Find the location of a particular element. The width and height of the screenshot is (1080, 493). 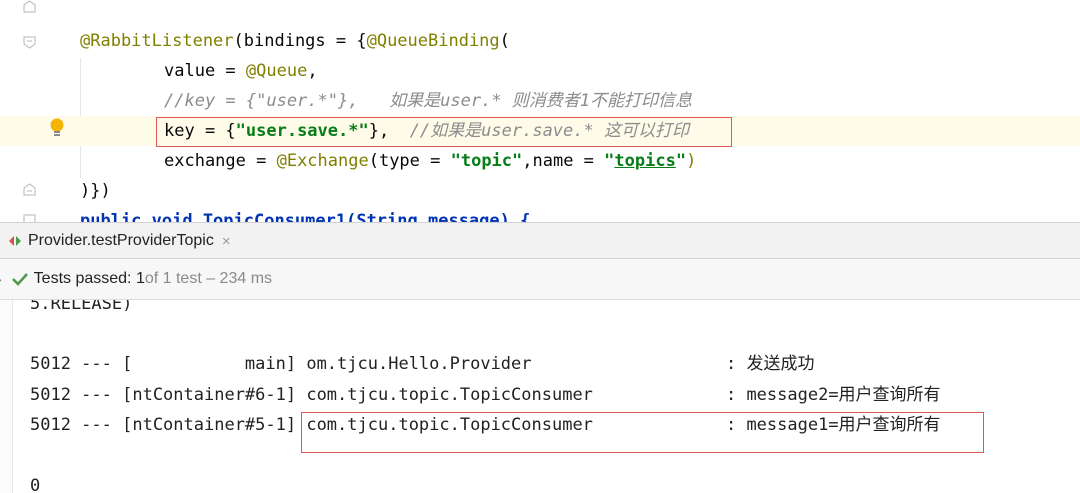

tests-summary-label: of 1 test – 234 ms is located at coordinates (208, 278).